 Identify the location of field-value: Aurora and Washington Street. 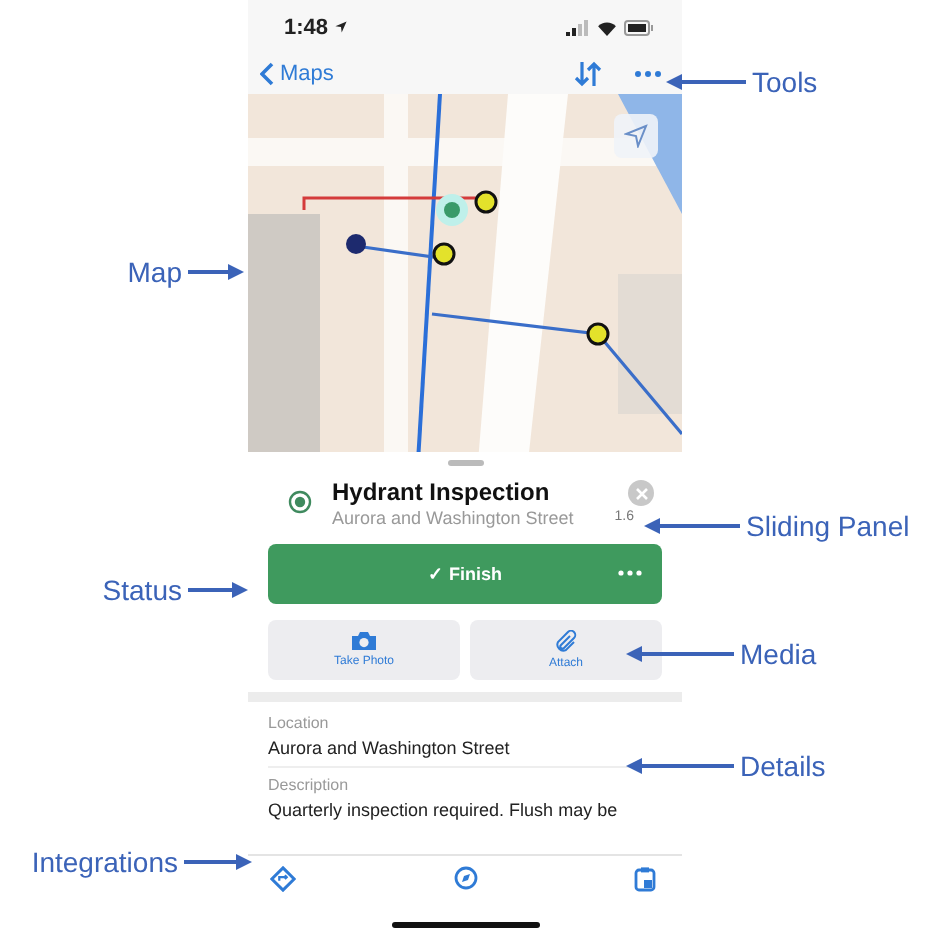
(390, 747).